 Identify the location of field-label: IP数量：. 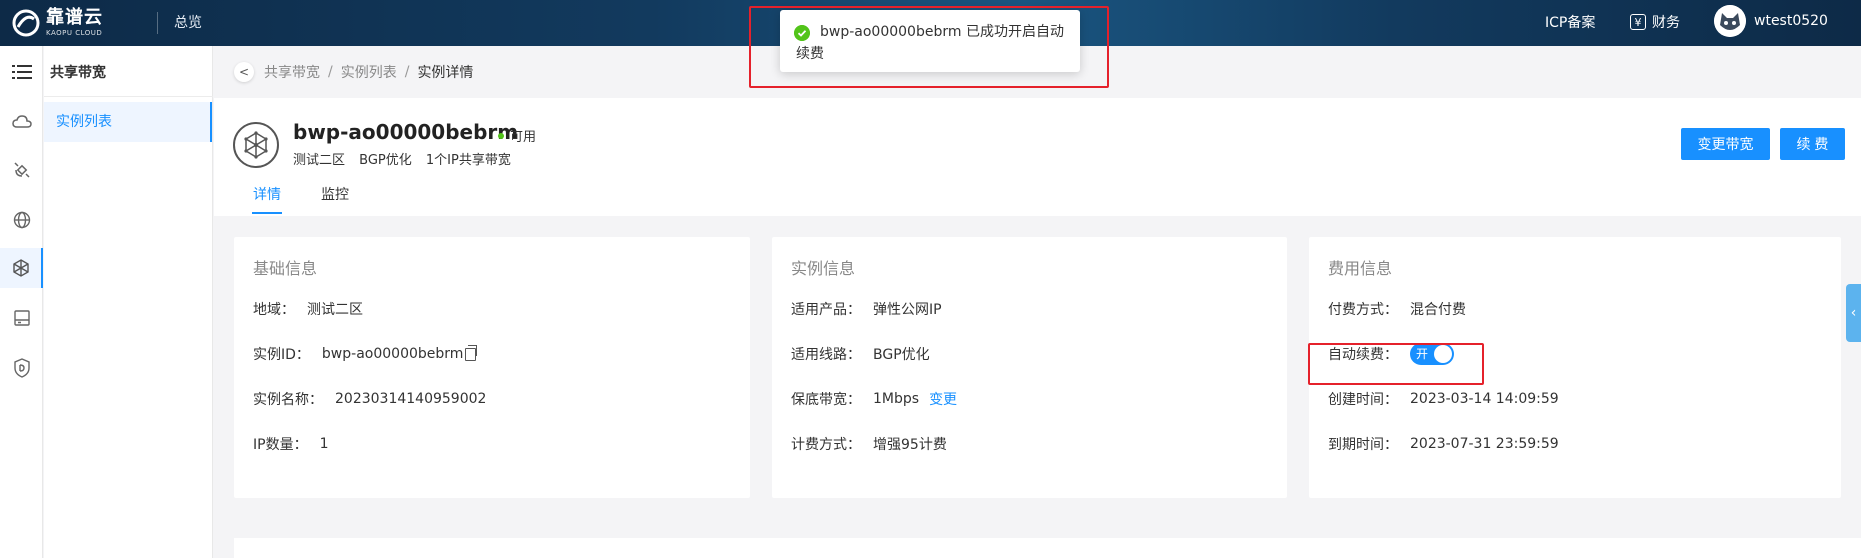
(280, 445).